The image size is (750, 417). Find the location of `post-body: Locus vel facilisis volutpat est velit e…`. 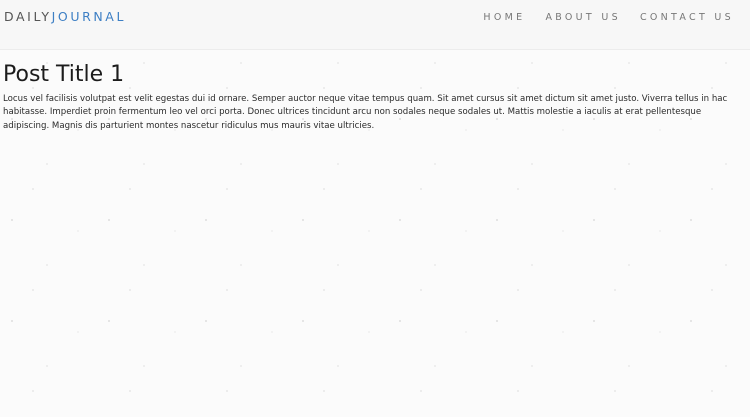

post-body: Locus vel facilisis volutpat est velit e… is located at coordinates (365, 112).